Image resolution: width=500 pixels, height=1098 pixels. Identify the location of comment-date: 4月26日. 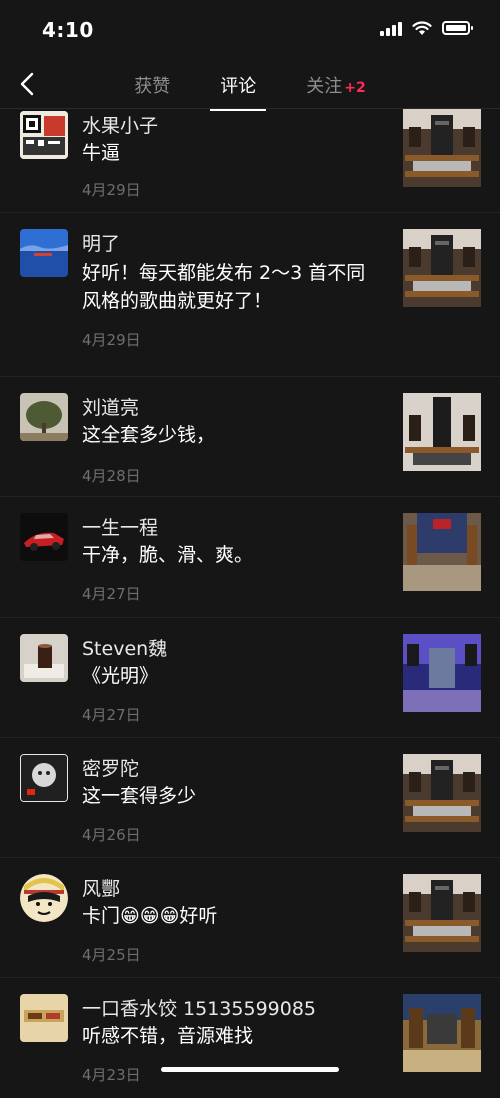
(111, 835).